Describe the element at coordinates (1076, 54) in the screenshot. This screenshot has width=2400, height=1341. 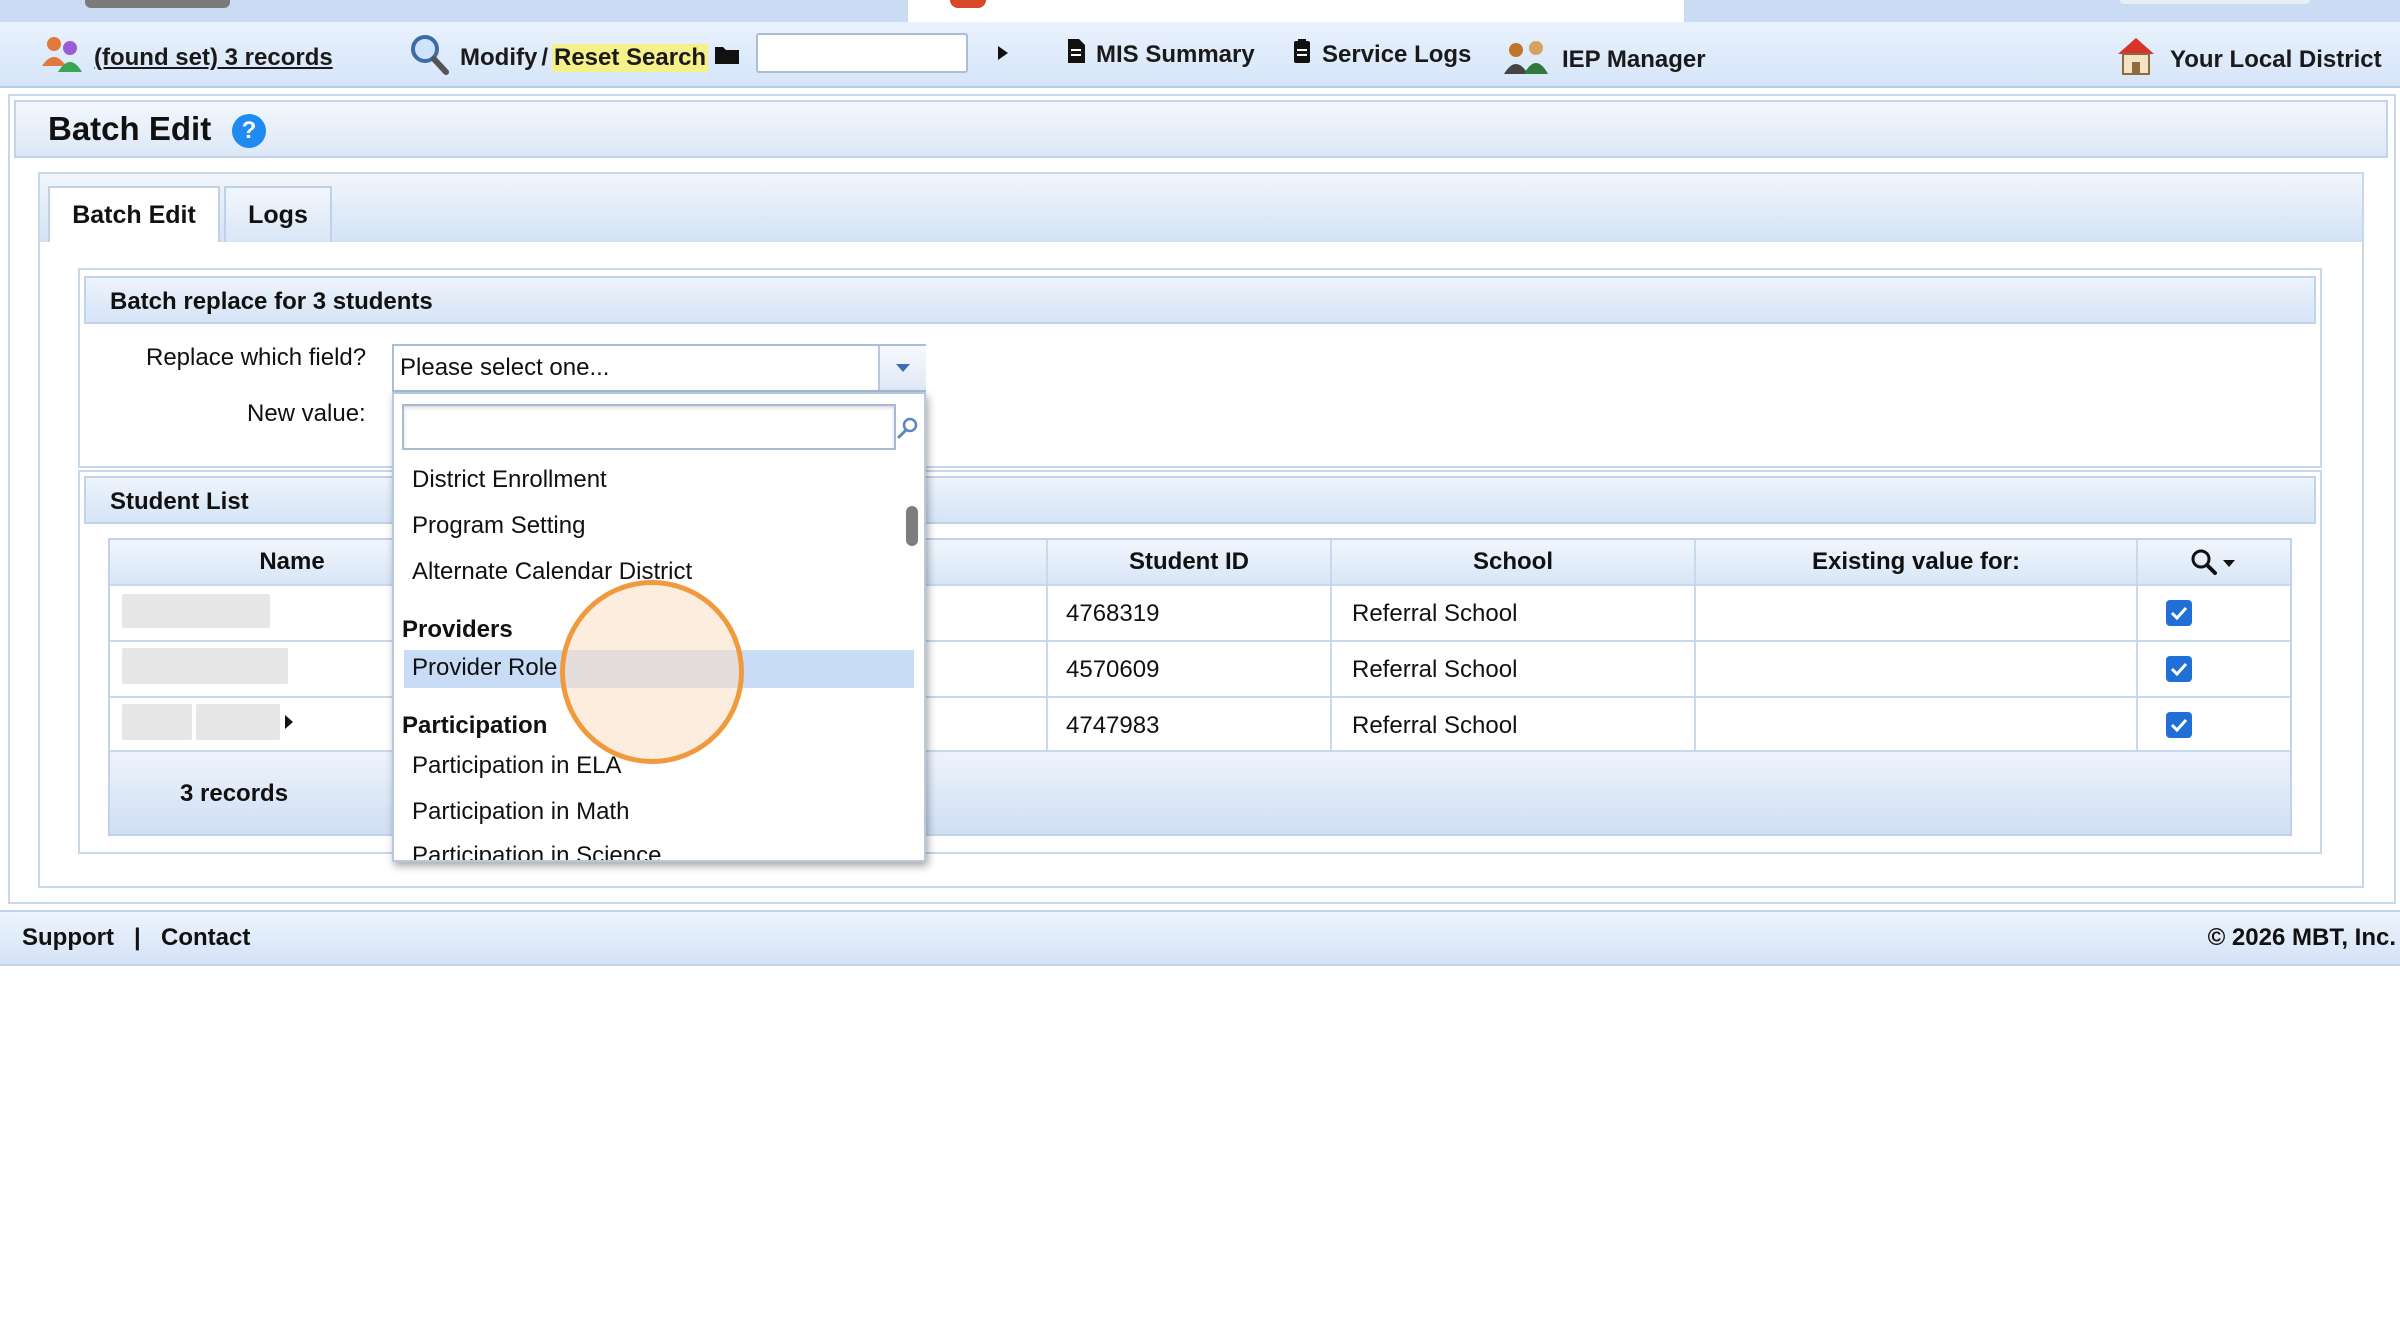
I see `document-icon` at that location.